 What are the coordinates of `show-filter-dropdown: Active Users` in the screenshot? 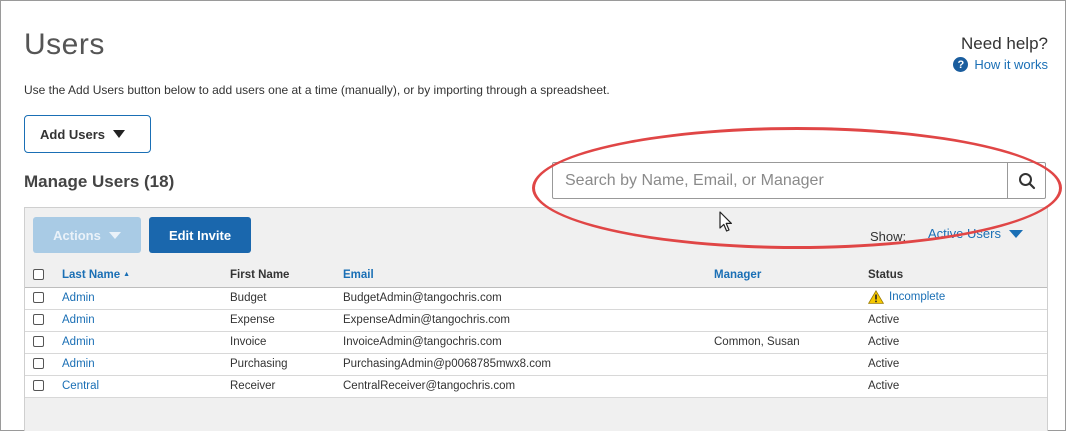 It's located at (975, 233).